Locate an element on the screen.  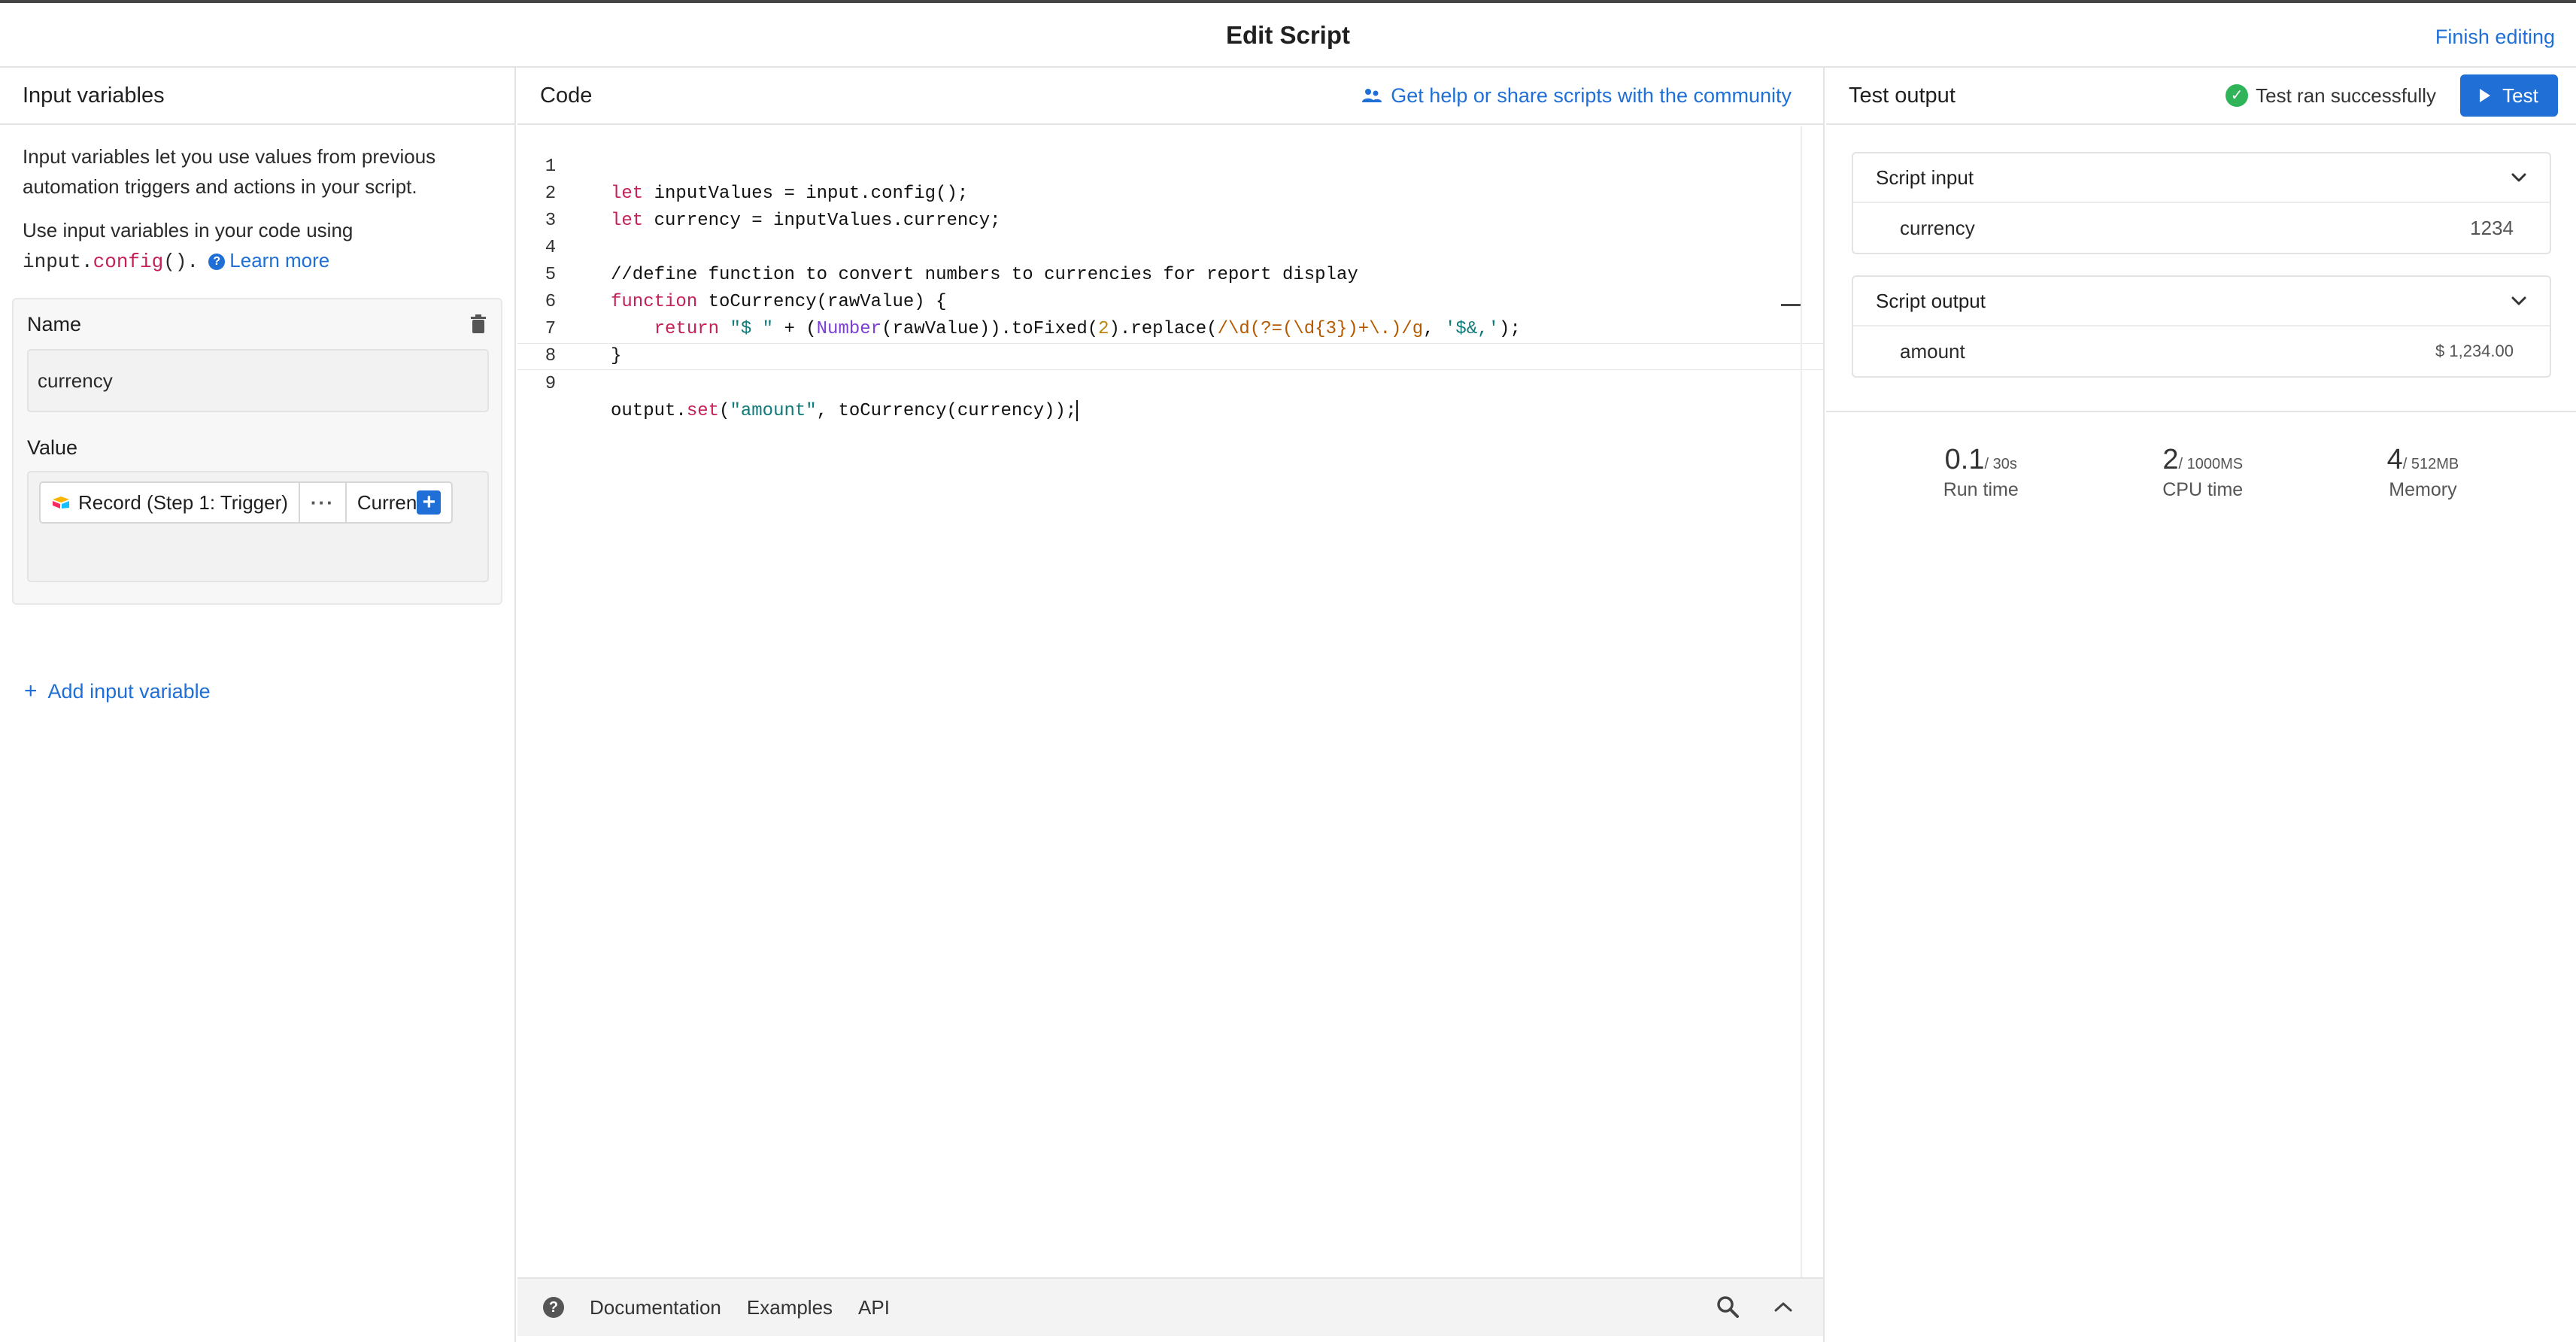
api-link: API is located at coordinates (874, 1307).